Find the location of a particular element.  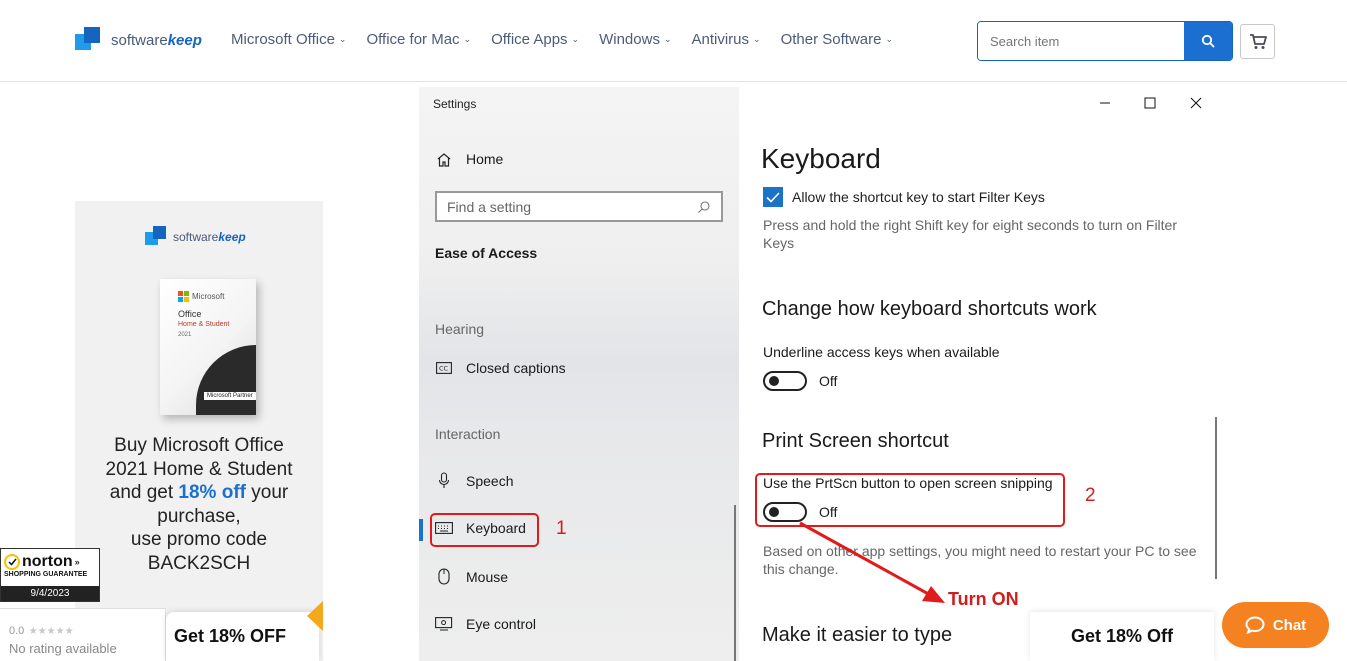

annotation-turn-on: Turn ON is located at coordinates (983, 599).